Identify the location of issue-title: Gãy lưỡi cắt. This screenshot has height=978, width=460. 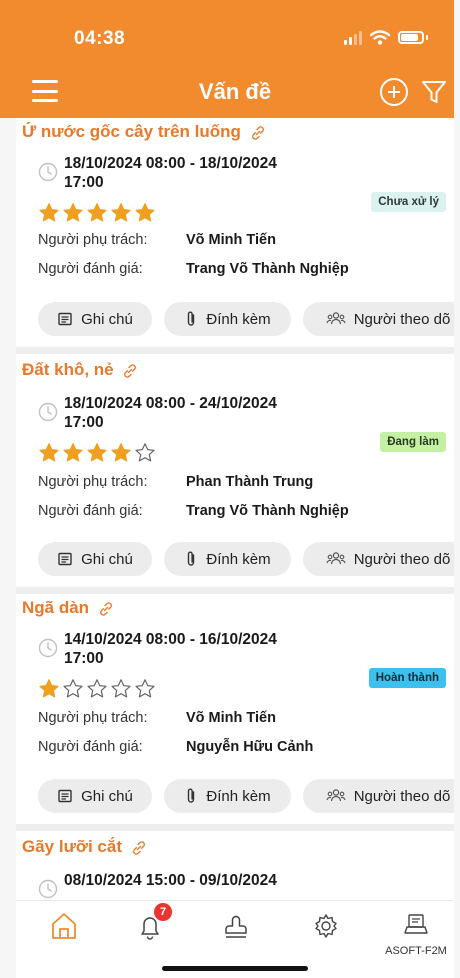
(84, 847).